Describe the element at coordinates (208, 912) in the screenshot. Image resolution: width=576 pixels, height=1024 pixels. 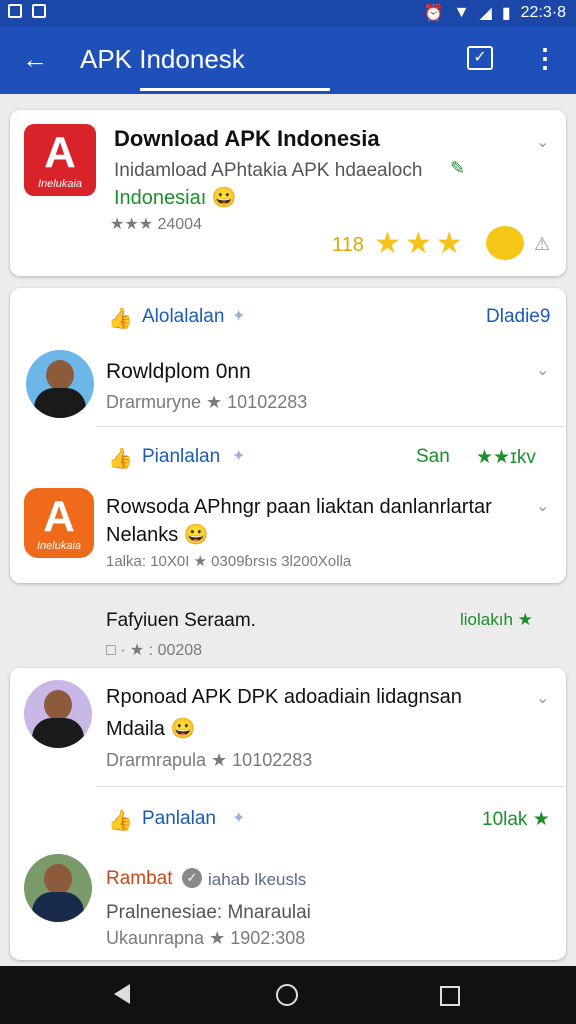
I see `item-subtitle: Pralnenesiae: Mnaraulai` at that location.